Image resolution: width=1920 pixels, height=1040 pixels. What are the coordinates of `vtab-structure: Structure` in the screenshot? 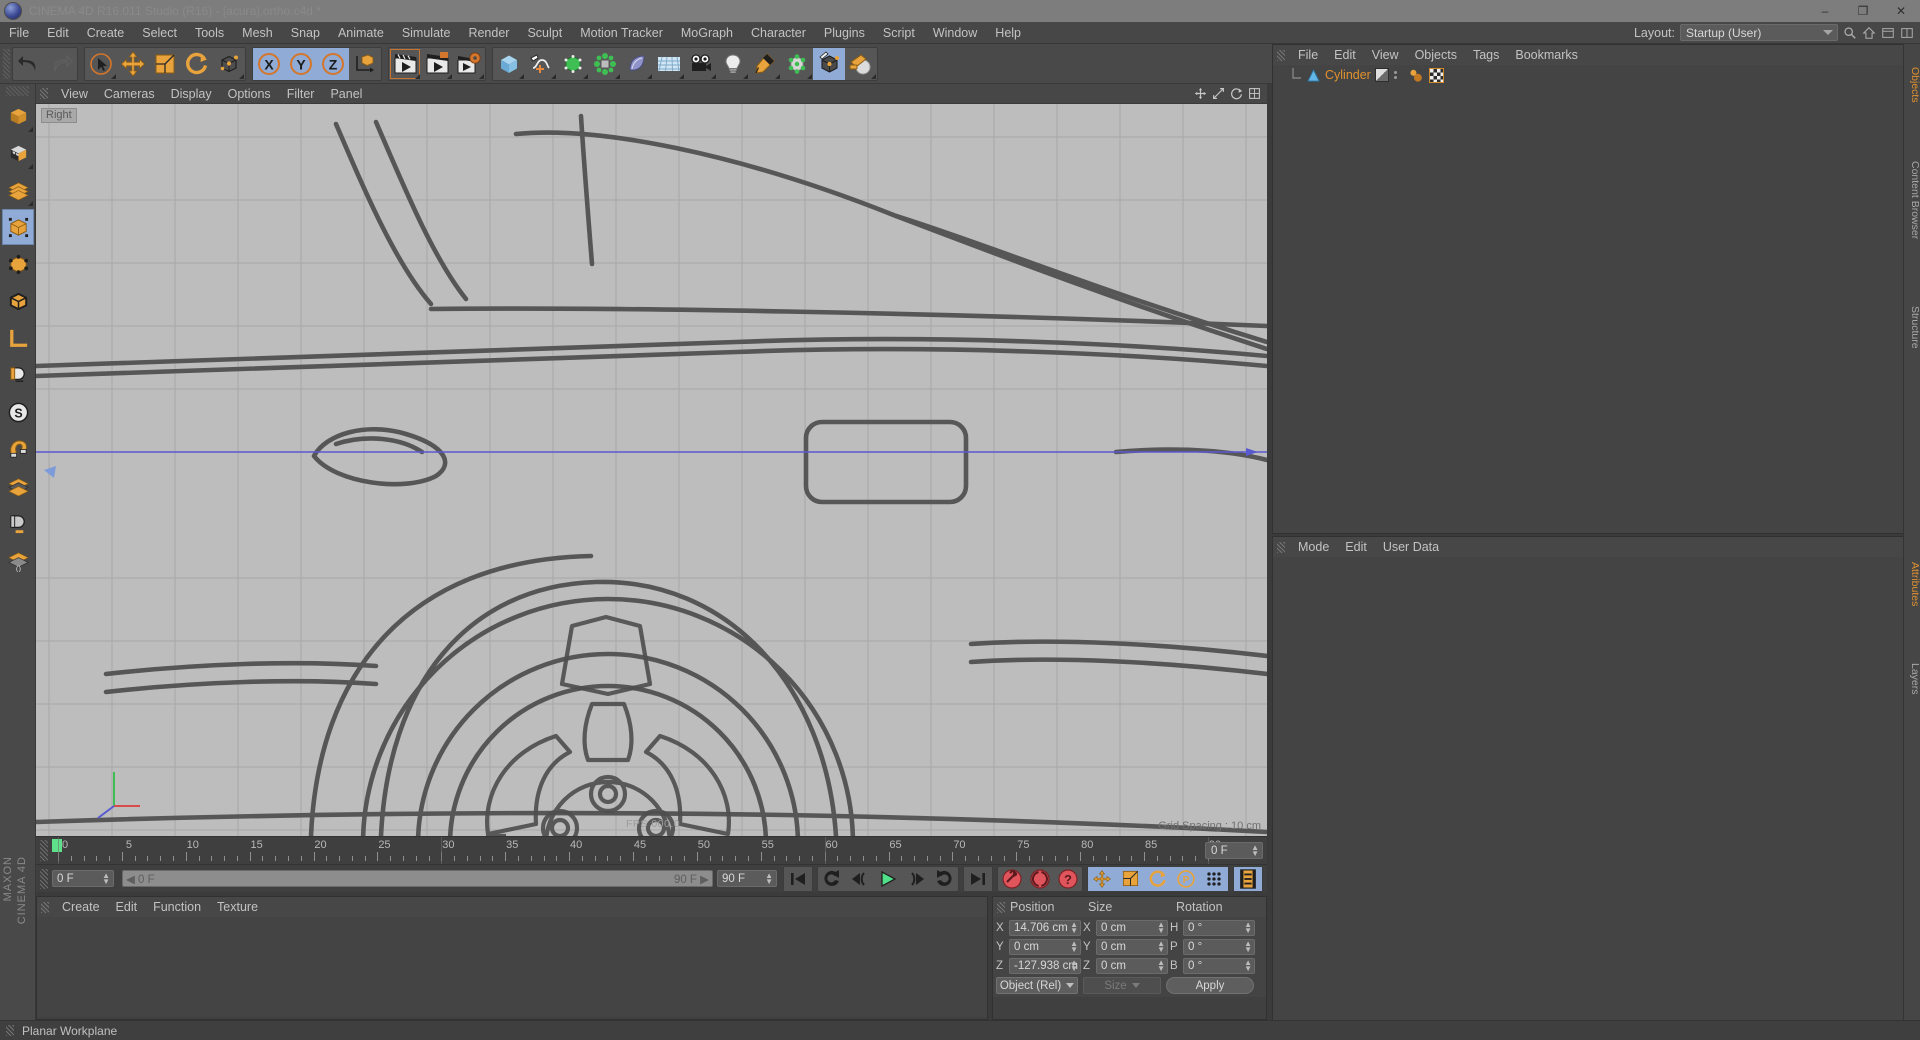 It's located at (1912, 327).